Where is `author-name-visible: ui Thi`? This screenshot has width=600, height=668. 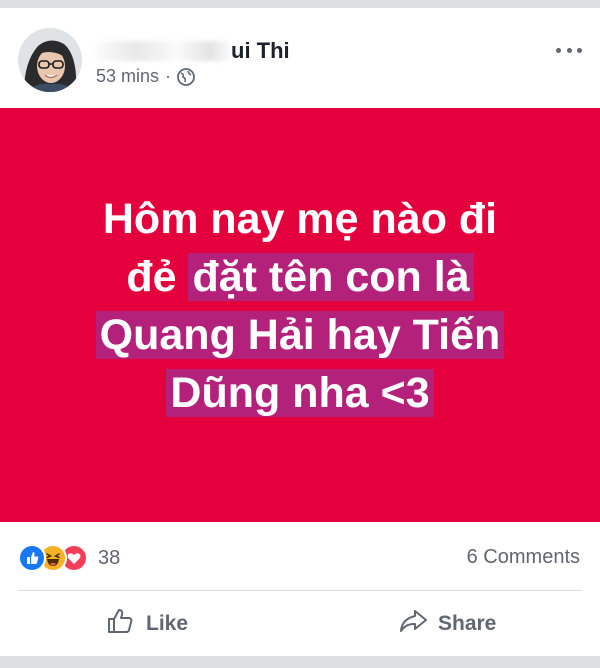 author-name-visible: ui Thi is located at coordinates (260, 50).